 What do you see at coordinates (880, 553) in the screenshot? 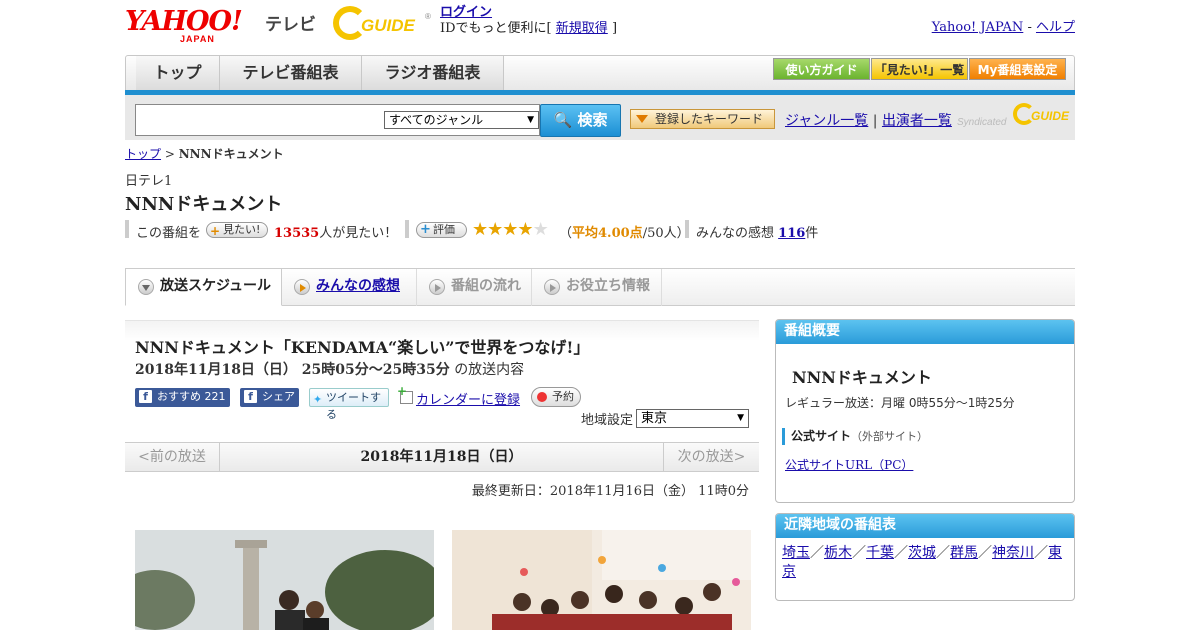
I see `region-link: 千葉` at bounding box center [880, 553].